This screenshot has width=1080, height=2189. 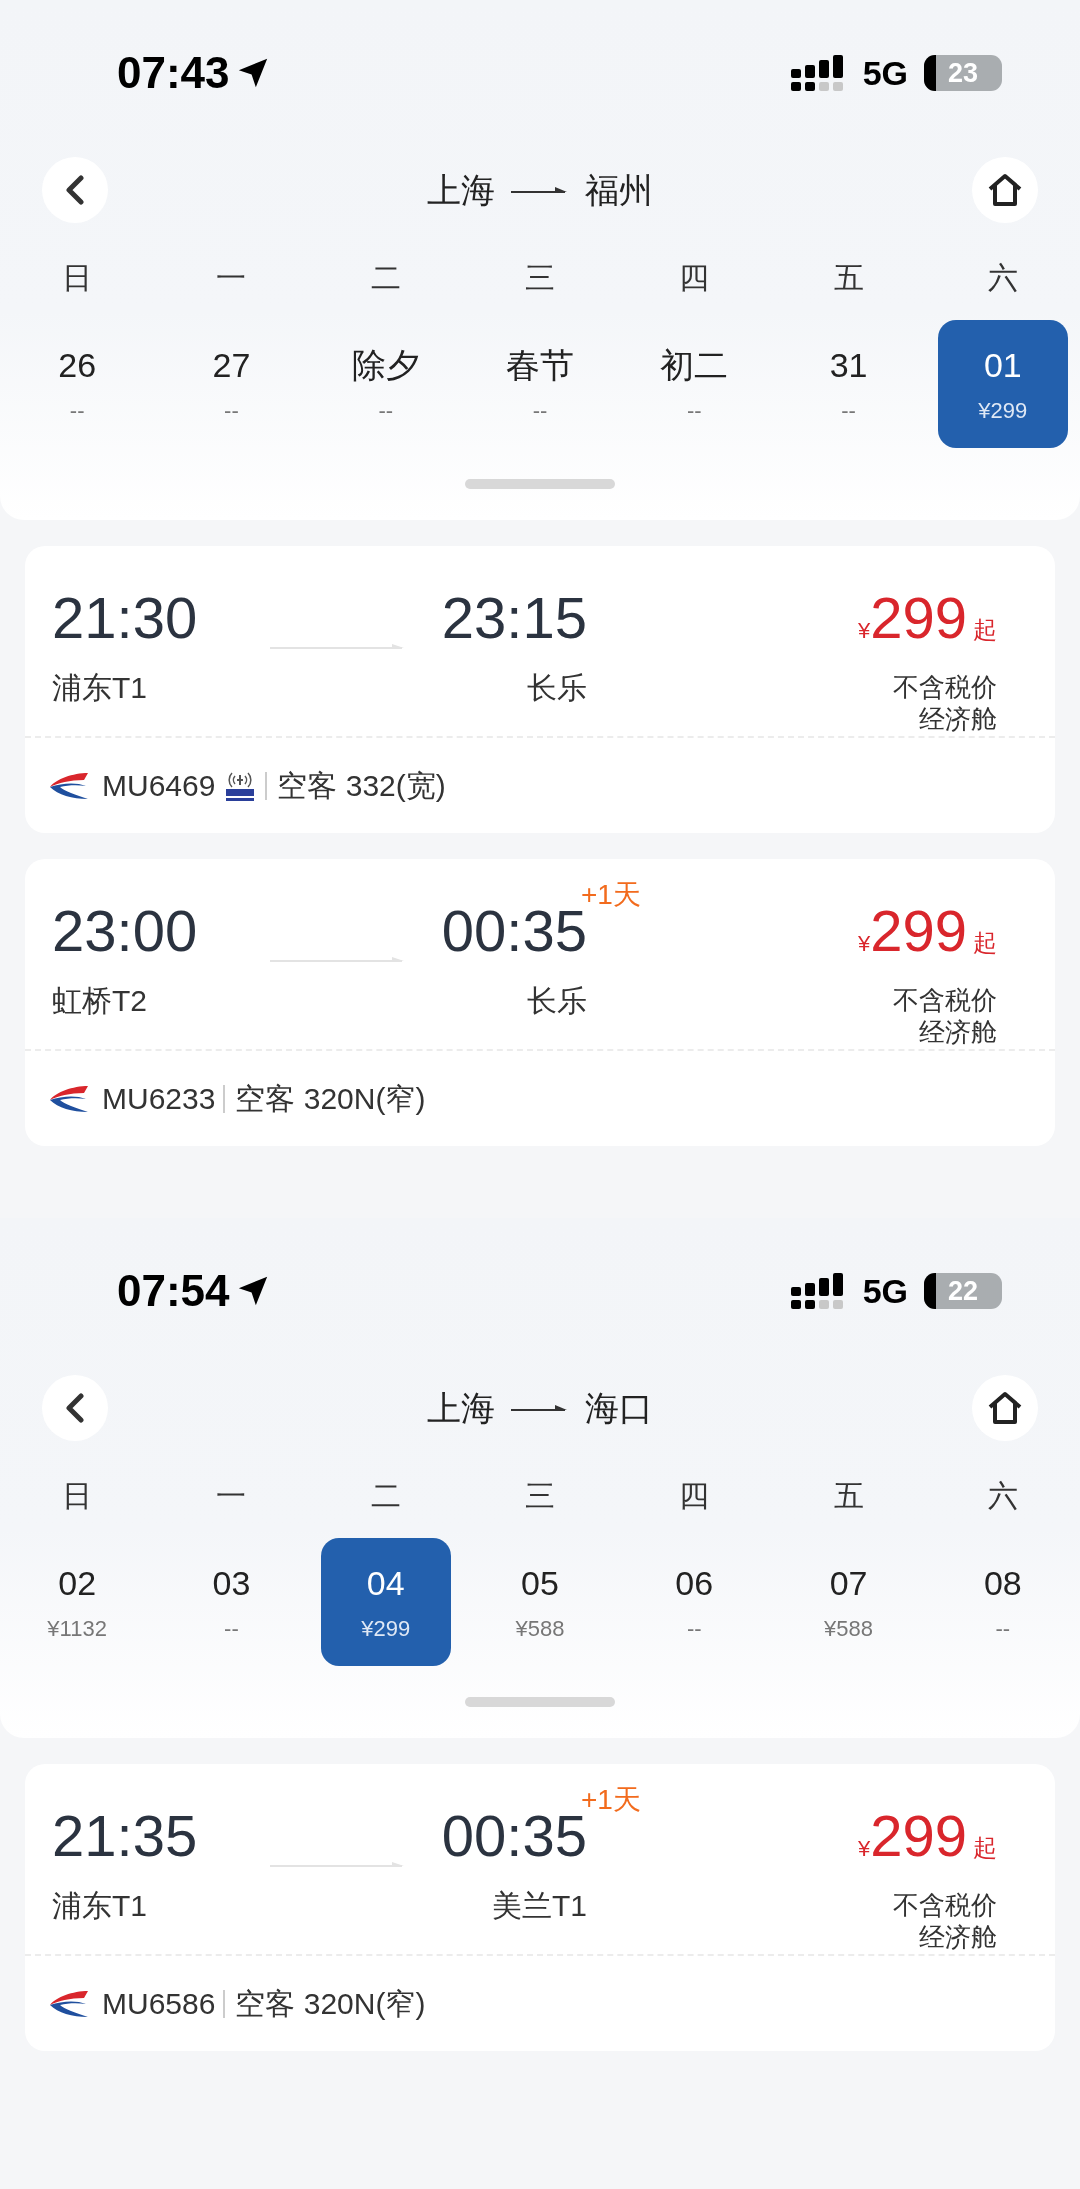 I want to click on date-cell: 春节 --, so click(x=540, y=384).